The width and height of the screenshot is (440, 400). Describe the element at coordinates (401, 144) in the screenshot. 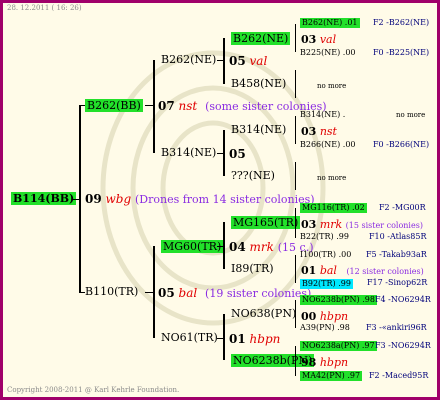

I see `gen4-right-3: F0 -B266(NE)` at that location.